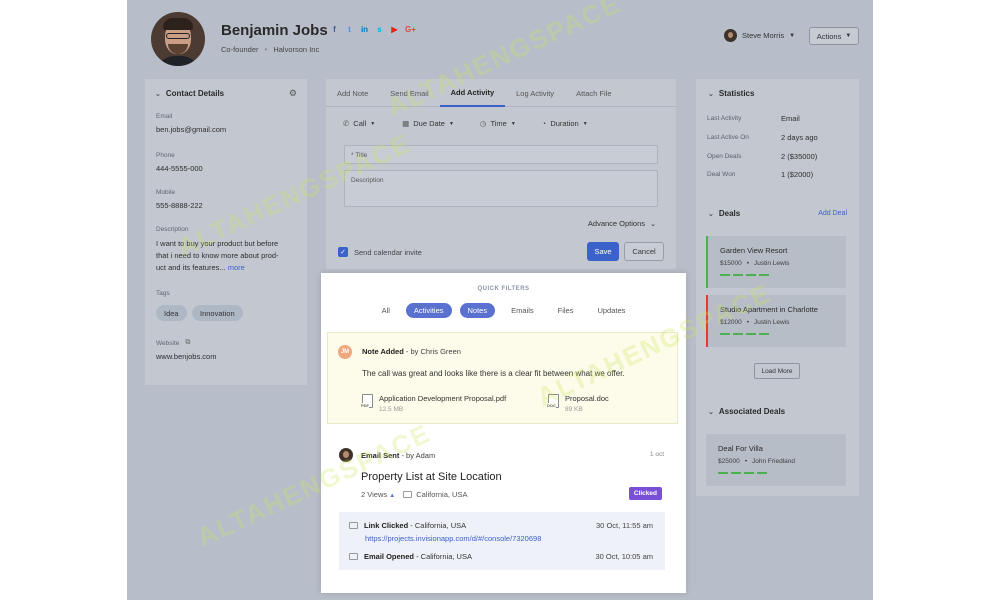  Describe the element at coordinates (472, 93) in the screenshot. I see `tab-add-activity: Add Activity` at that location.